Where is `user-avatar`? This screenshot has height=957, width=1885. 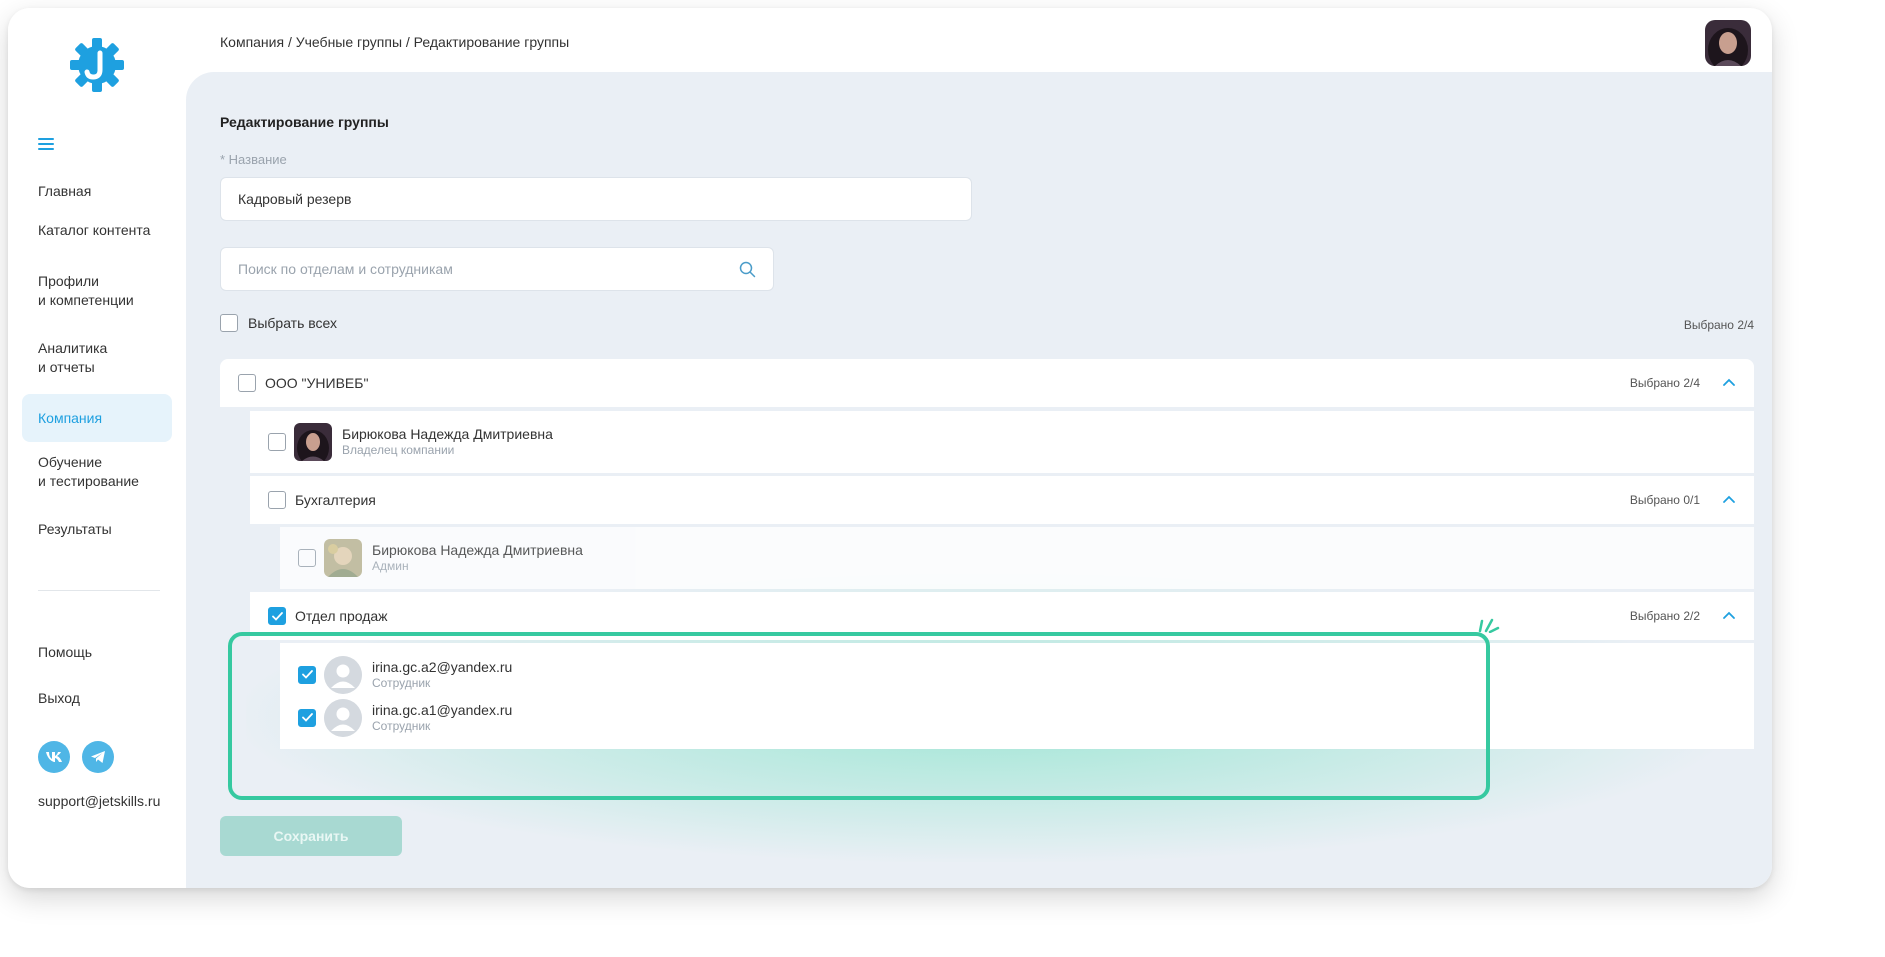 user-avatar is located at coordinates (1728, 43).